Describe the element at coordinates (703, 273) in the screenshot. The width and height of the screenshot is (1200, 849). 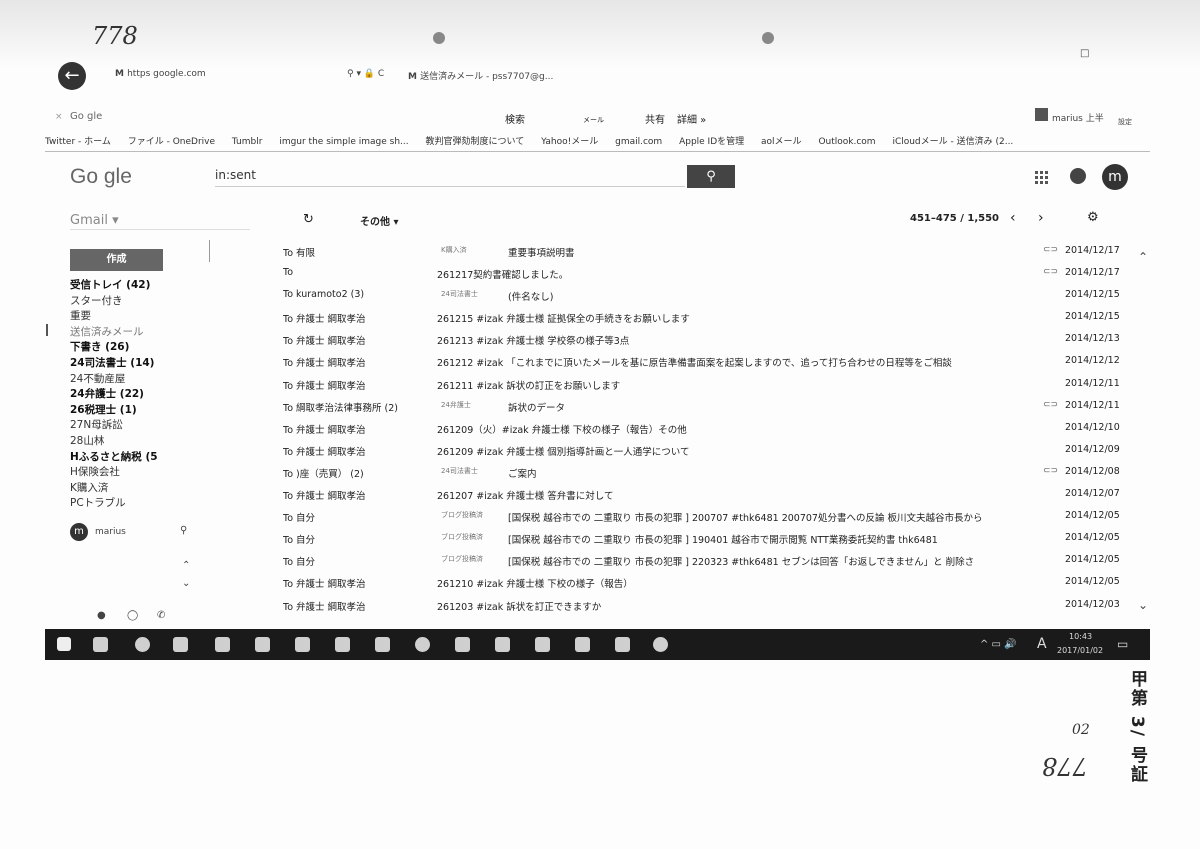
I see `message-row: To 261217契約書確認しました。 ⊂⊃ 2014/12/17` at that location.